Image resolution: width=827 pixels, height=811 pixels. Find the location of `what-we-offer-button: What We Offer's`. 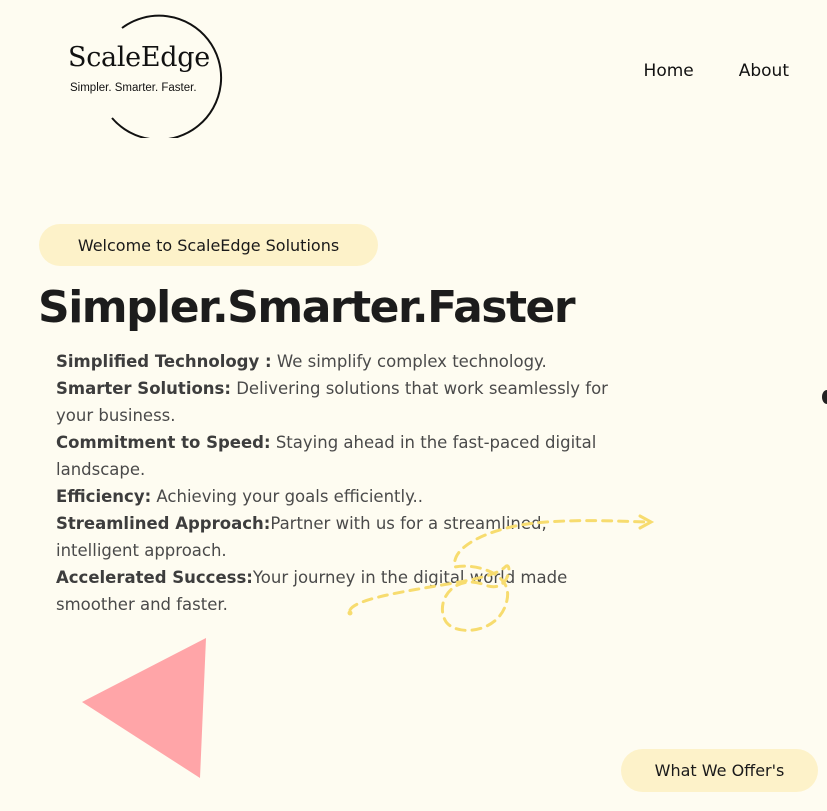

what-we-offer-button: What We Offer's is located at coordinates (719, 770).